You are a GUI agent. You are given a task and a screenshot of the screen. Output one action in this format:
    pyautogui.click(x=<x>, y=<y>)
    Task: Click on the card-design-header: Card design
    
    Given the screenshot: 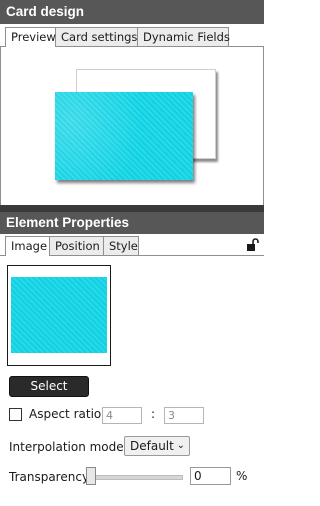 What is the action you would take?
    pyautogui.click(x=132, y=12)
    